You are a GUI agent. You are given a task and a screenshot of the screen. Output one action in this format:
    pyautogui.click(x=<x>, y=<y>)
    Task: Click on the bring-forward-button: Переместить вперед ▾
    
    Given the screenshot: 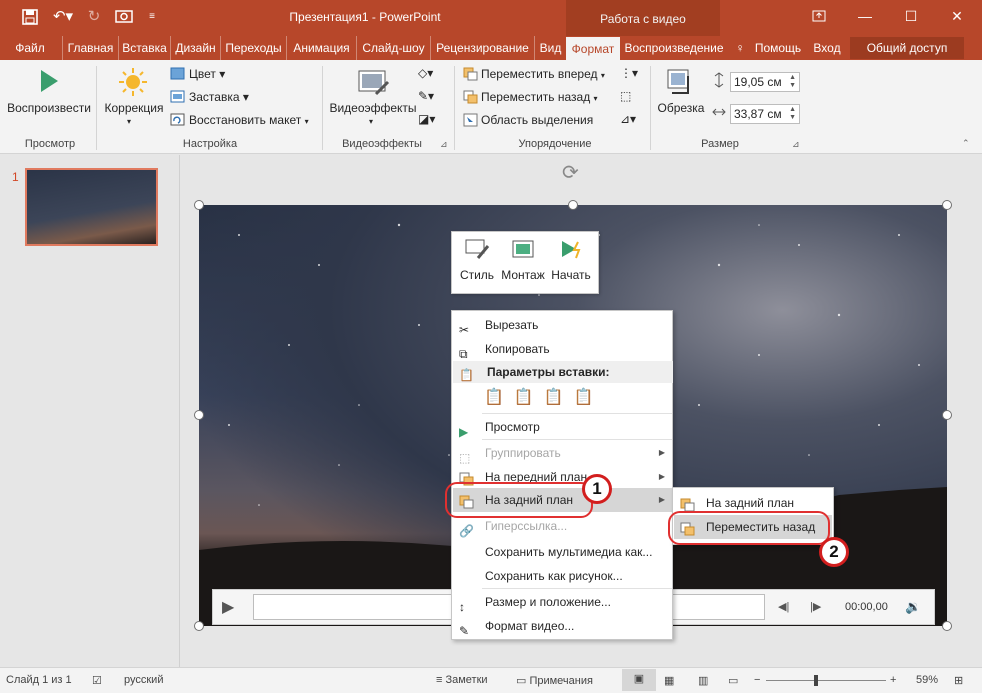 What is the action you would take?
    pyautogui.click(x=543, y=74)
    